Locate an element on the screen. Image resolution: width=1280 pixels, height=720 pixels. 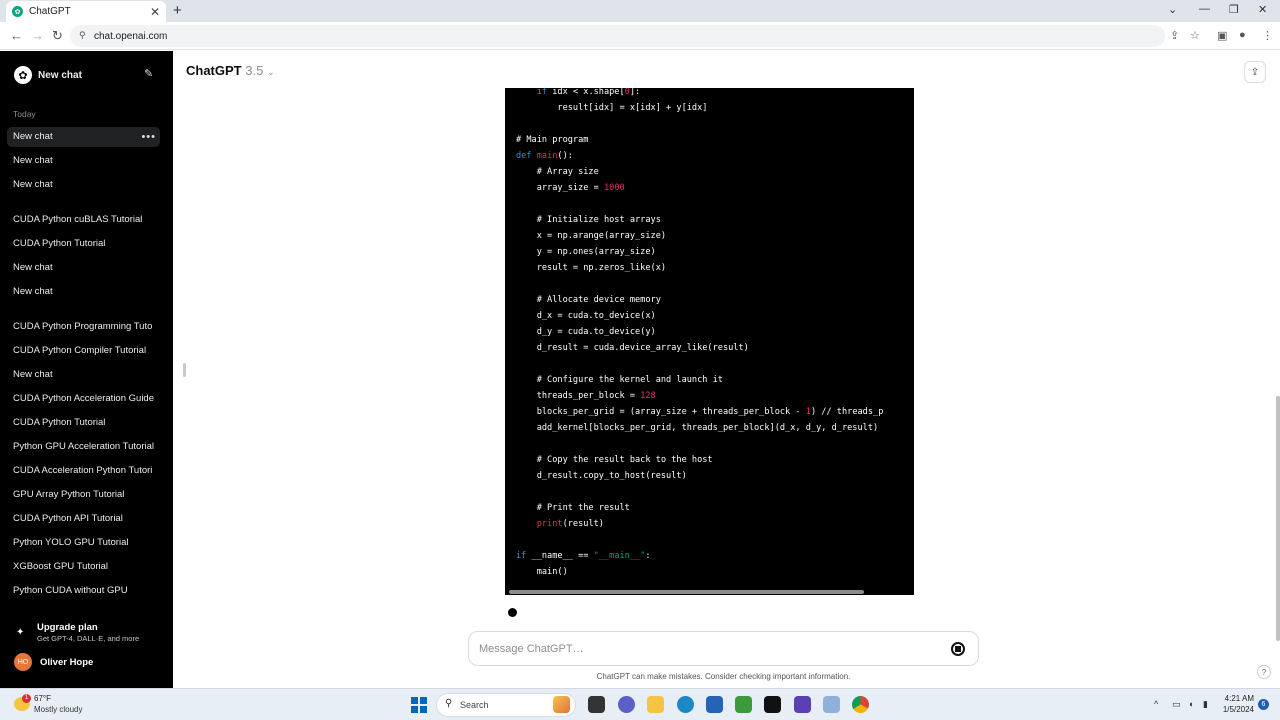
sidebar-chat-item: Python YOLO GPU Tutorial is located at coordinates (83, 543).